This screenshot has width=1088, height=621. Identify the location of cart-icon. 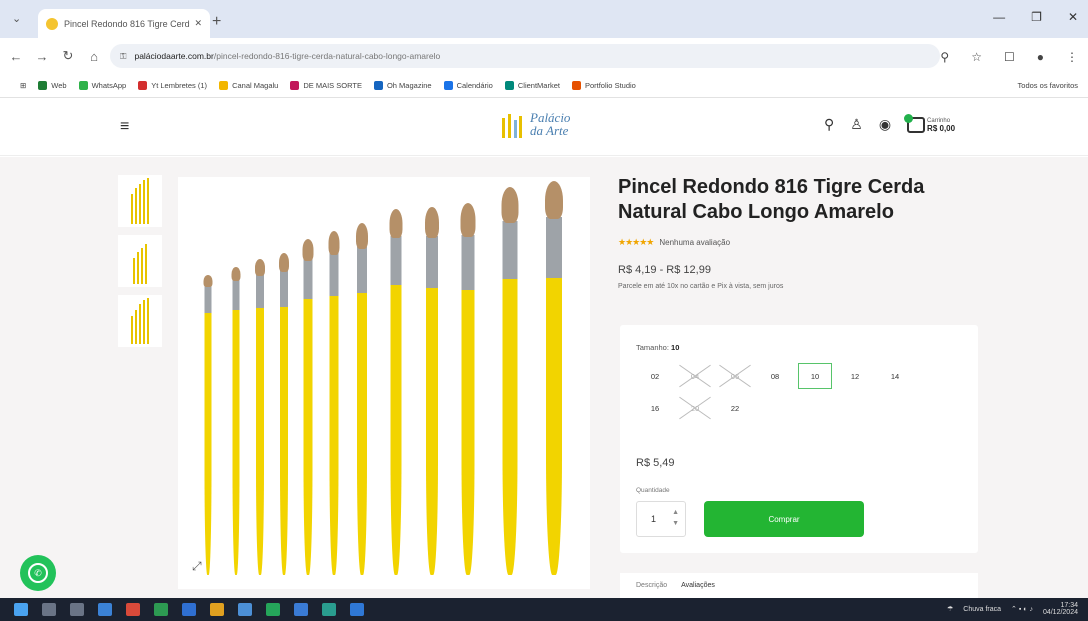
(915, 123).